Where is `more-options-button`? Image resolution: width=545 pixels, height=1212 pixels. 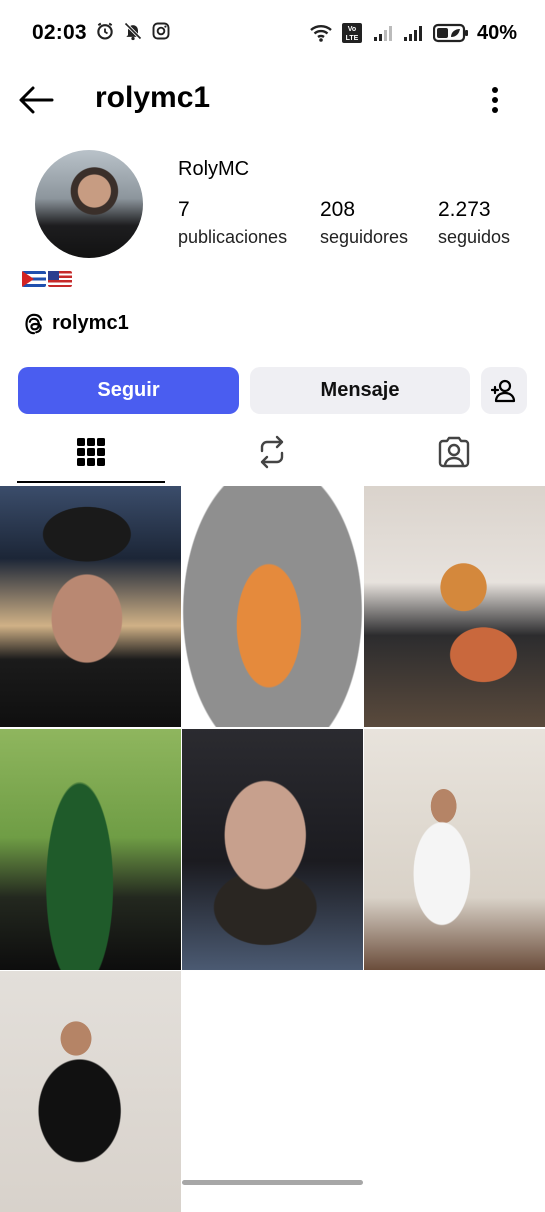 more-options-button is located at coordinates (495, 100).